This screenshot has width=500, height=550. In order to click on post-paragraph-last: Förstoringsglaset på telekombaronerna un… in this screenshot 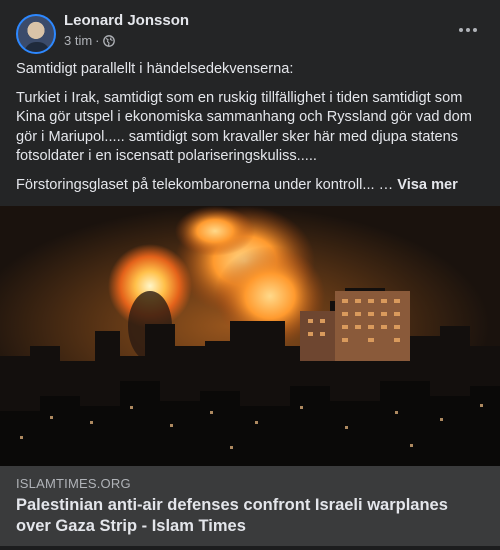, I will do `click(251, 186)`.